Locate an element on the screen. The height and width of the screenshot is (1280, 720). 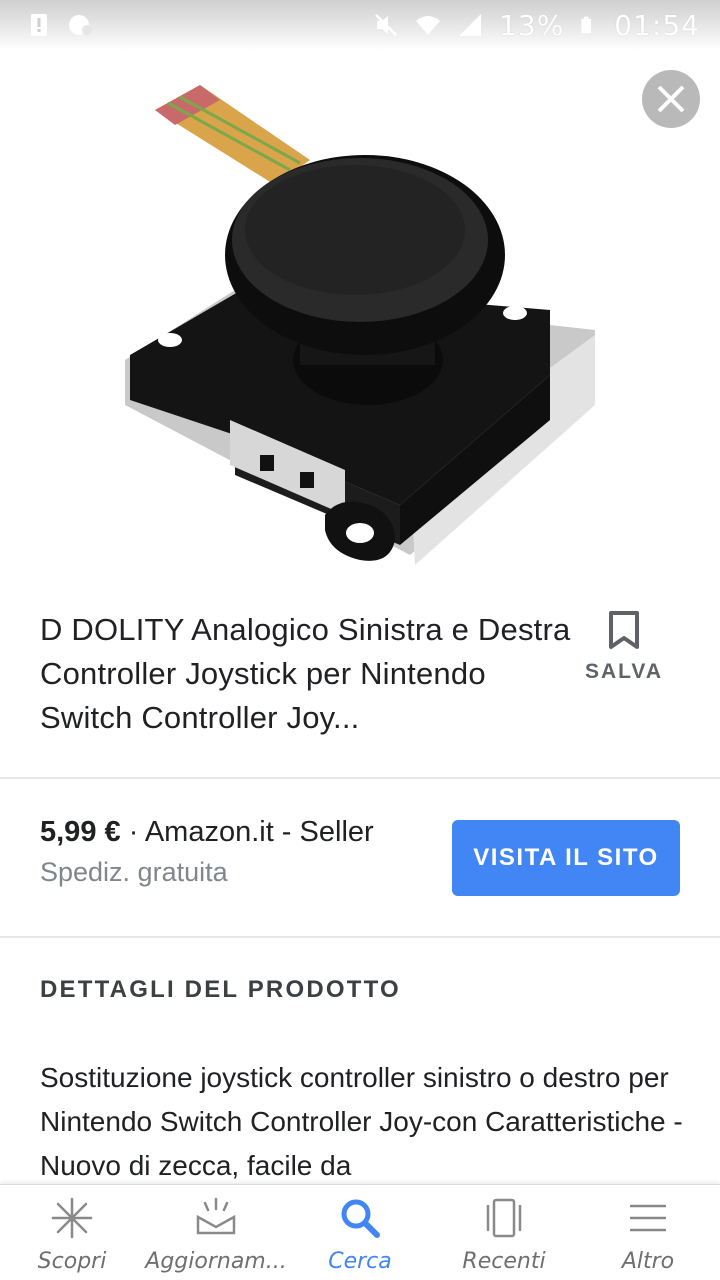
wifi-icon is located at coordinates (428, 25).